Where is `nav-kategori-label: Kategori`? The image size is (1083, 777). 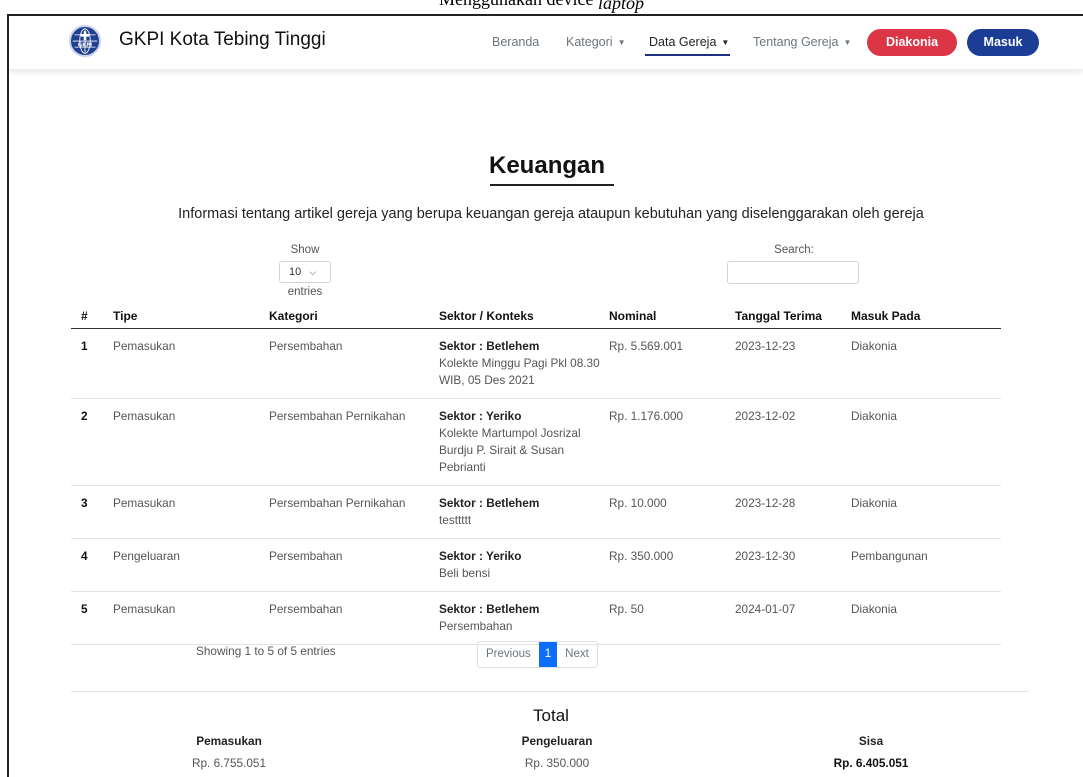 nav-kategori-label: Kategori is located at coordinates (589, 42).